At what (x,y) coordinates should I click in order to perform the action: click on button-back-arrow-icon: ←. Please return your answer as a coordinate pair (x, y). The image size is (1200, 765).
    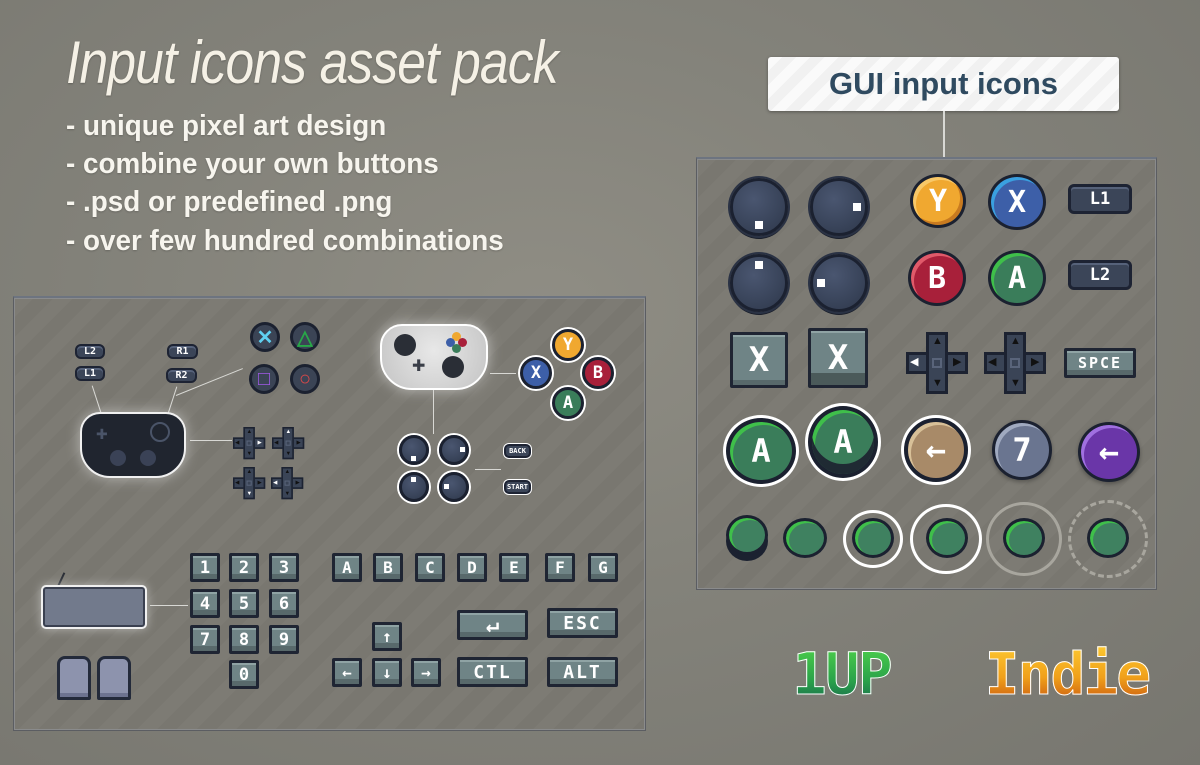
    Looking at the image, I should click on (936, 450).